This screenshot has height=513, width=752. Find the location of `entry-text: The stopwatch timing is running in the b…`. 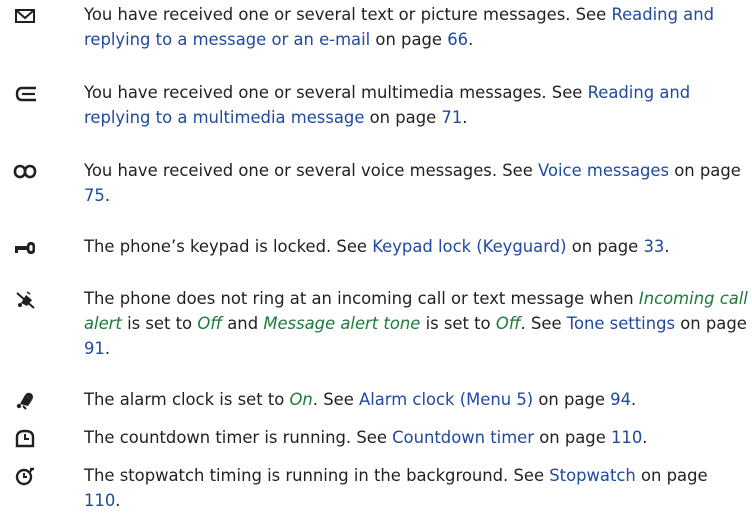

entry-text: The stopwatch timing is running in the b… is located at coordinates (416, 488).